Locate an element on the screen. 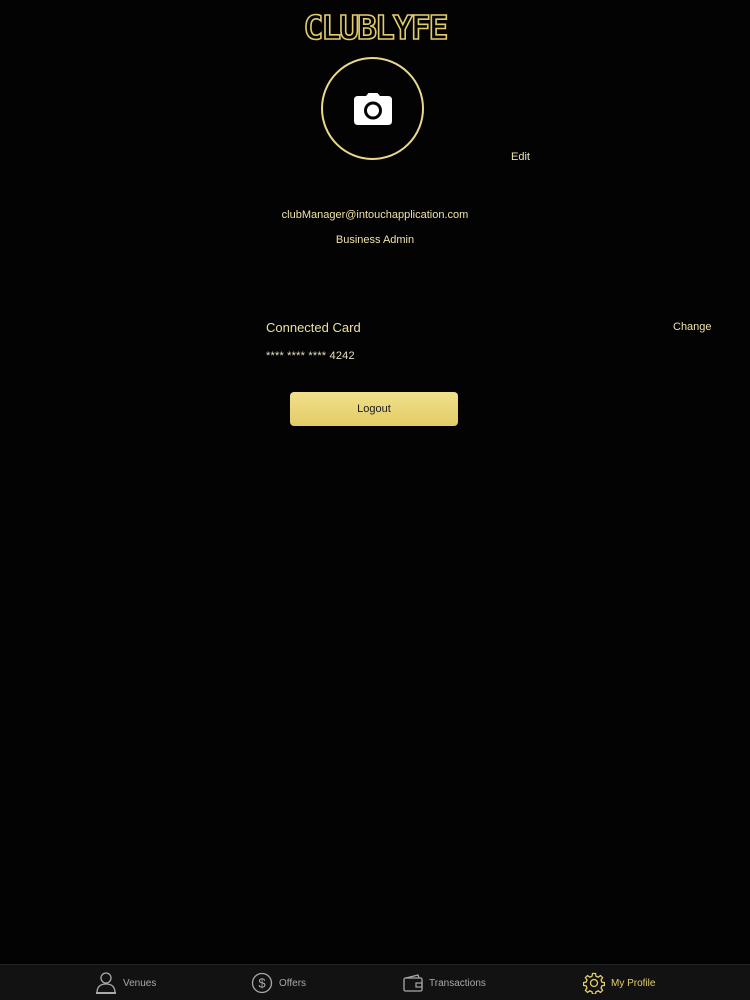 The image size is (750, 1000). tab-label: Venues is located at coordinates (140, 983).